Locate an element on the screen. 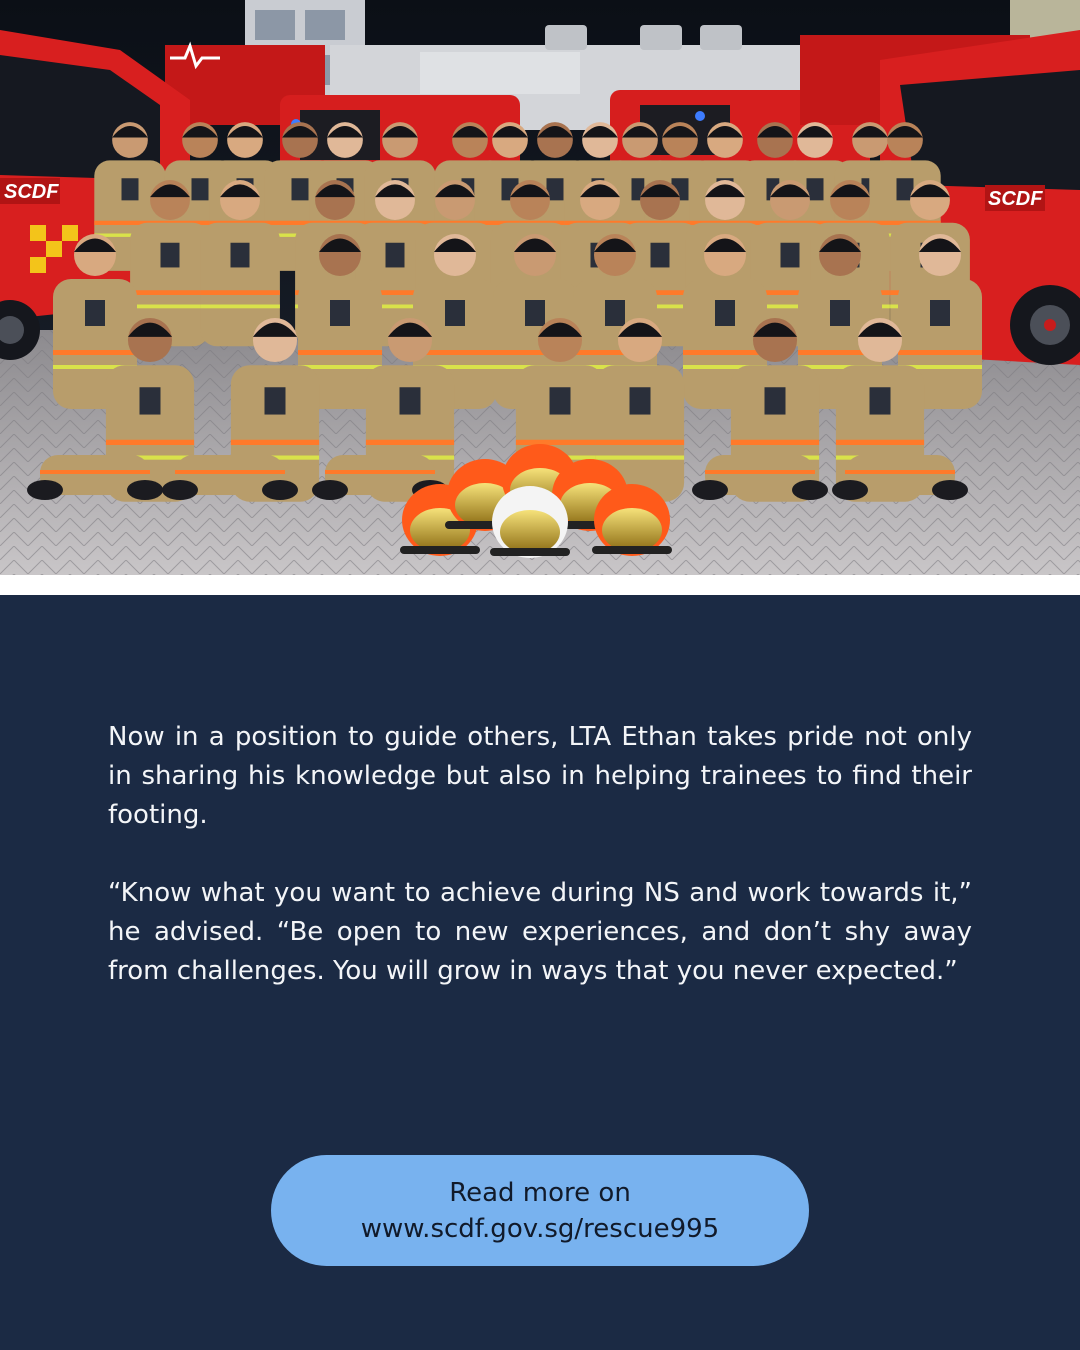  read-more-url: www.scdf.gov.sg/rescue995 is located at coordinates (540, 1228).